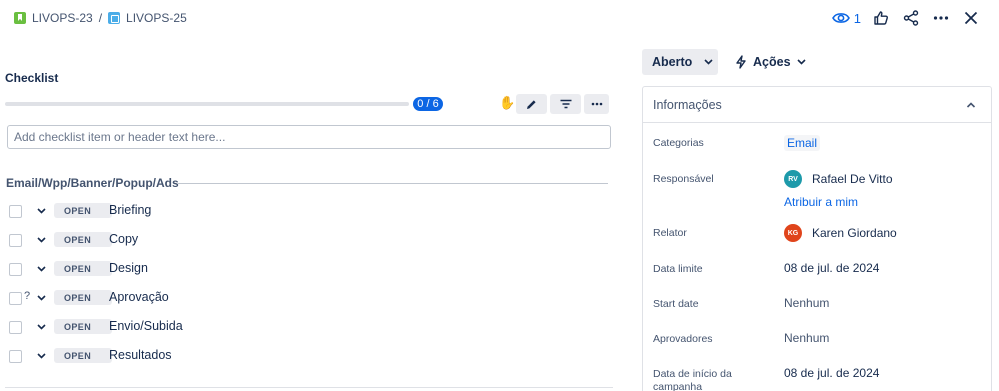 Image resolution: width=999 pixels, height=391 pixels. I want to click on field-value-responsavel: RV Rafael De Vitto, so click(838, 179).